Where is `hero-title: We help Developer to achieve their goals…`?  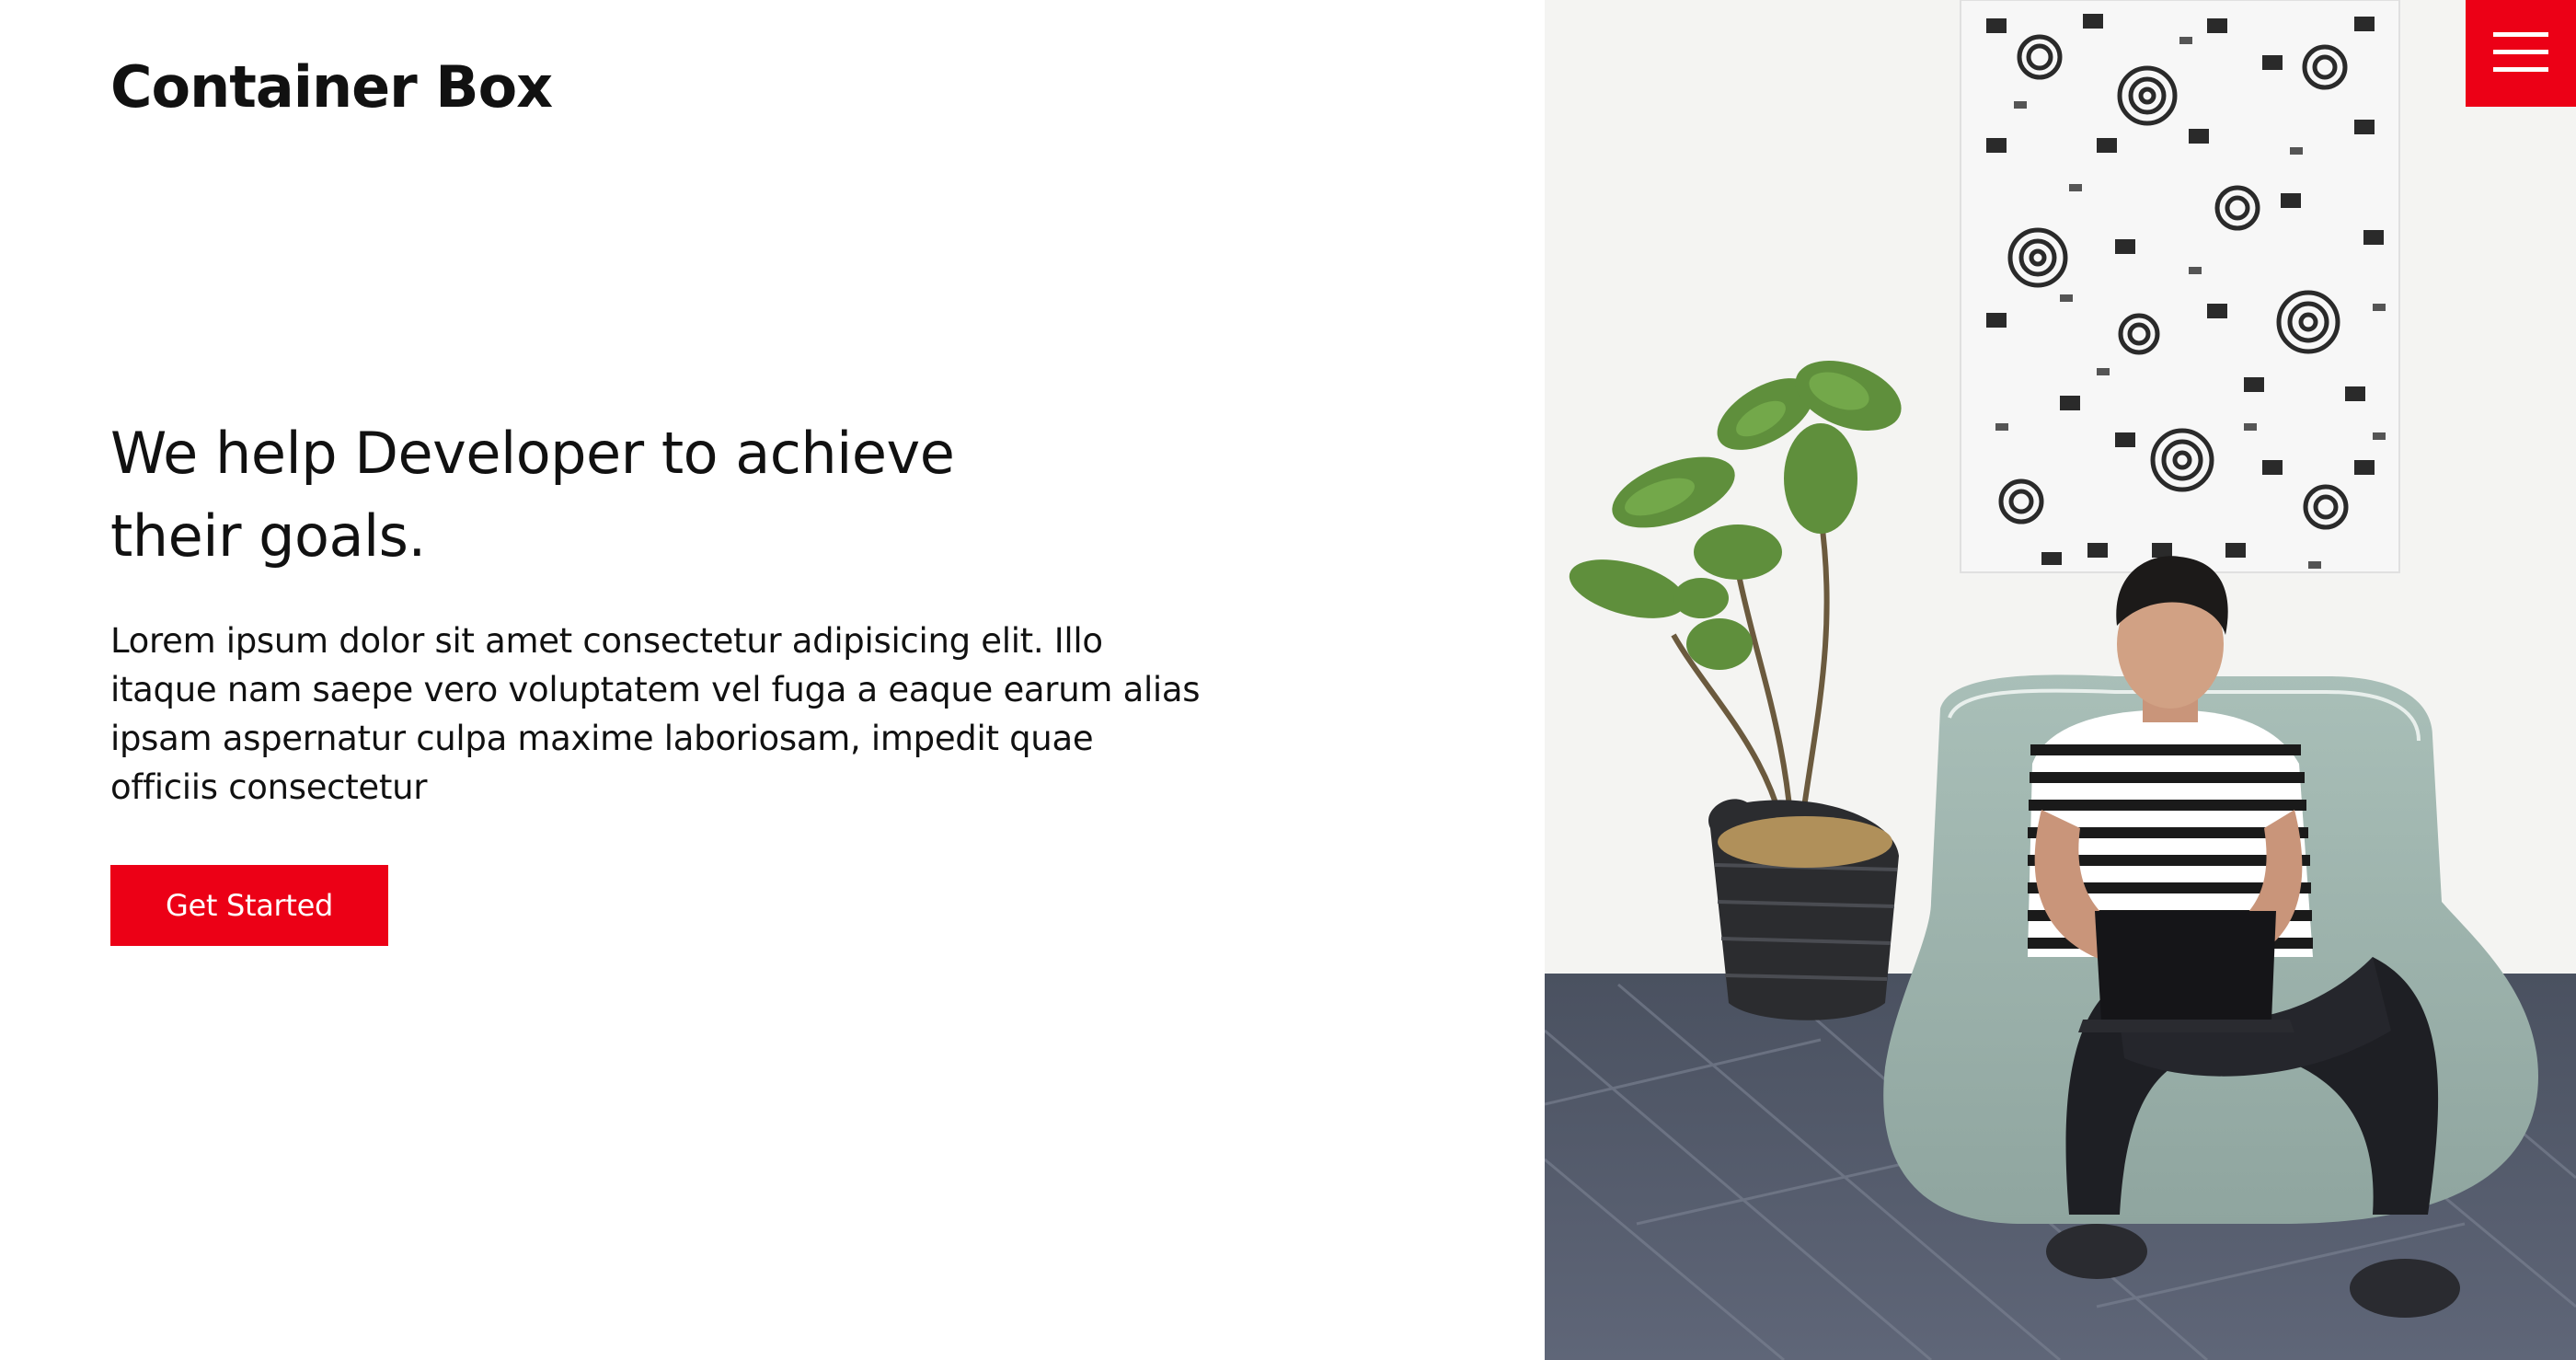
hero-title: We help Developer to achieve their goals… is located at coordinates (532, 495).